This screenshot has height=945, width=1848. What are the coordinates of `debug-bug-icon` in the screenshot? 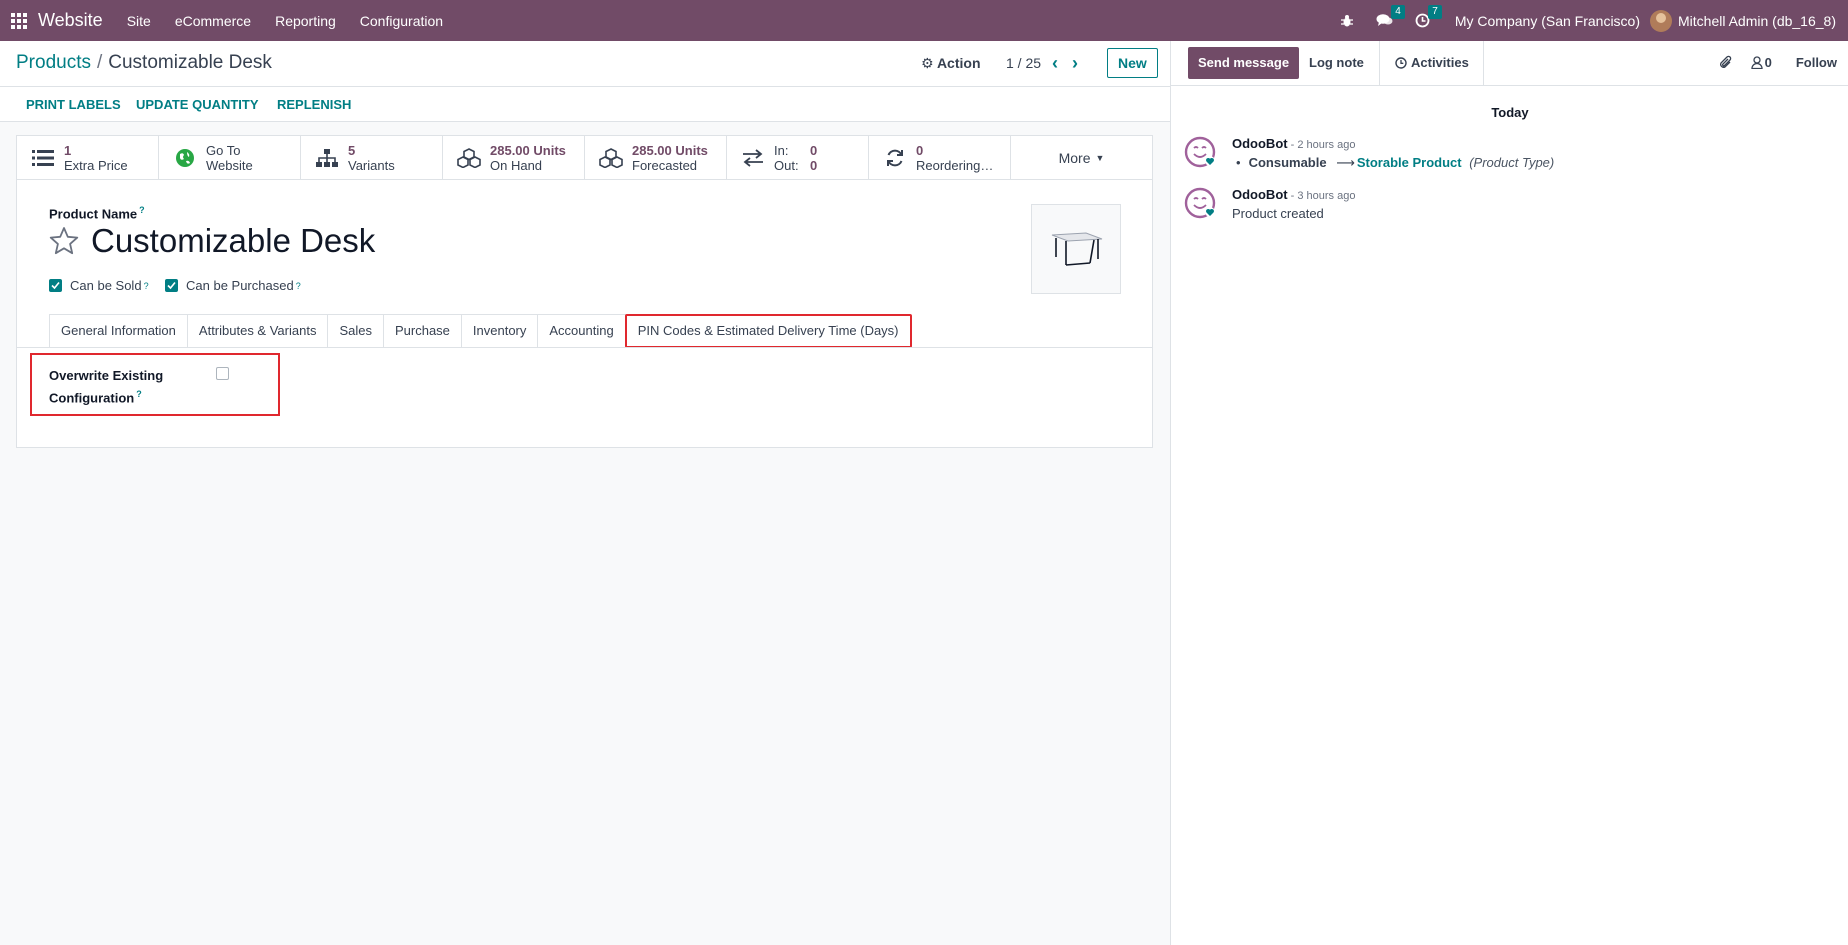 It's located at (1347, 21).